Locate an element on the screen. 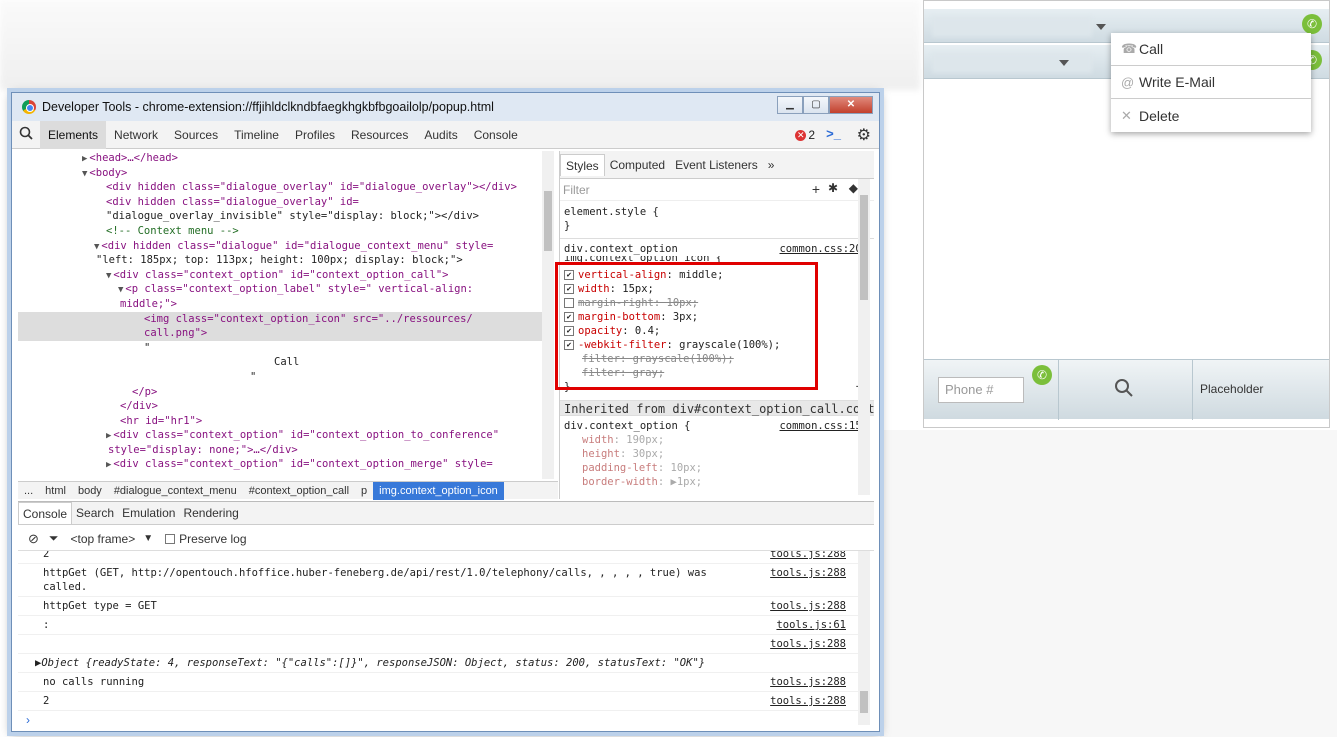 The width and height of the screenshot is (1337, 737). tab-computed: Computed is located at coordinates (637, 165).